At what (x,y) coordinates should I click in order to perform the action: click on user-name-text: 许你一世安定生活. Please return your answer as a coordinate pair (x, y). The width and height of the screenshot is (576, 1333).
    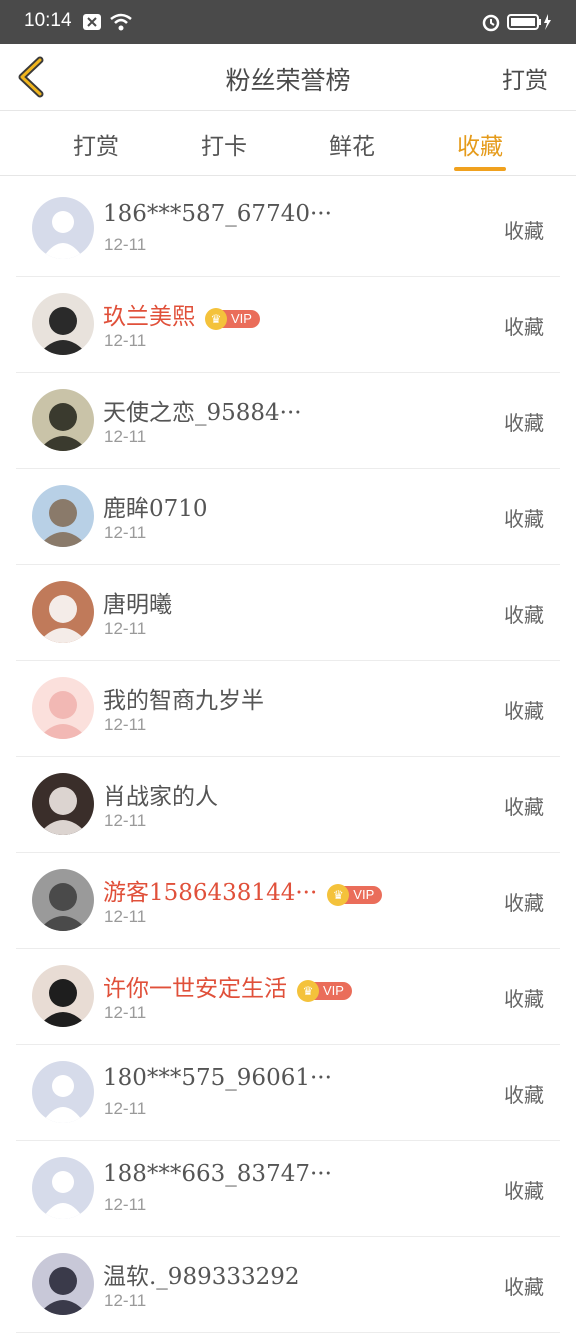
    Looking at the image, I should click on (195, 989).